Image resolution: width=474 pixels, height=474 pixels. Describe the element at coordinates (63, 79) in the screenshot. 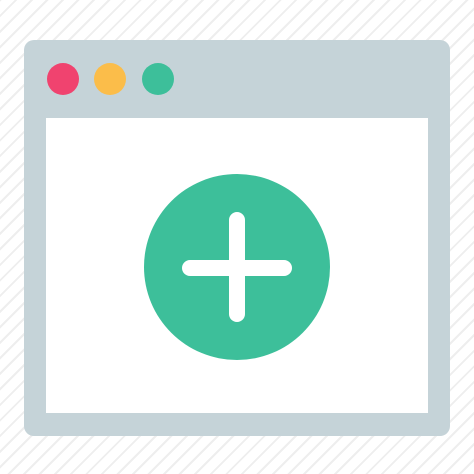

I see `close-window-button` at that location.